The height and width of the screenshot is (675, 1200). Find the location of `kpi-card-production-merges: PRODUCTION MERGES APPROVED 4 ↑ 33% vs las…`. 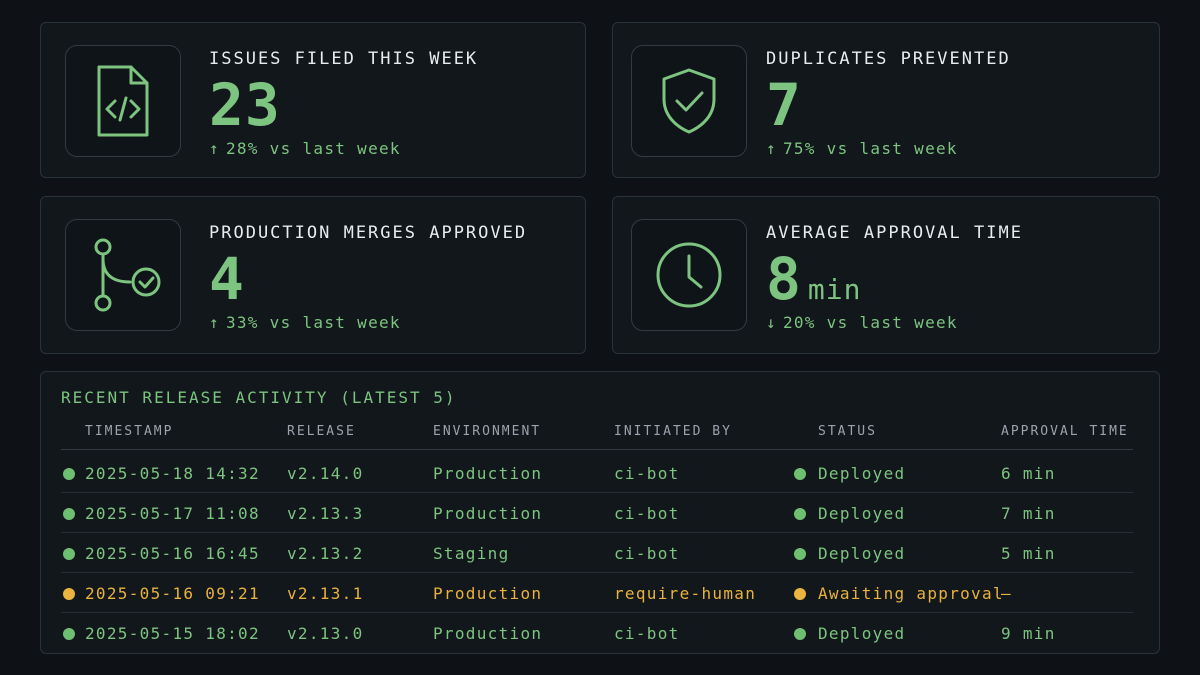

kpi-card-production-merges: PRODUCTION MERGES APPROVED 4 ↑ 33% vs las… is located at coordinates (313, 275).